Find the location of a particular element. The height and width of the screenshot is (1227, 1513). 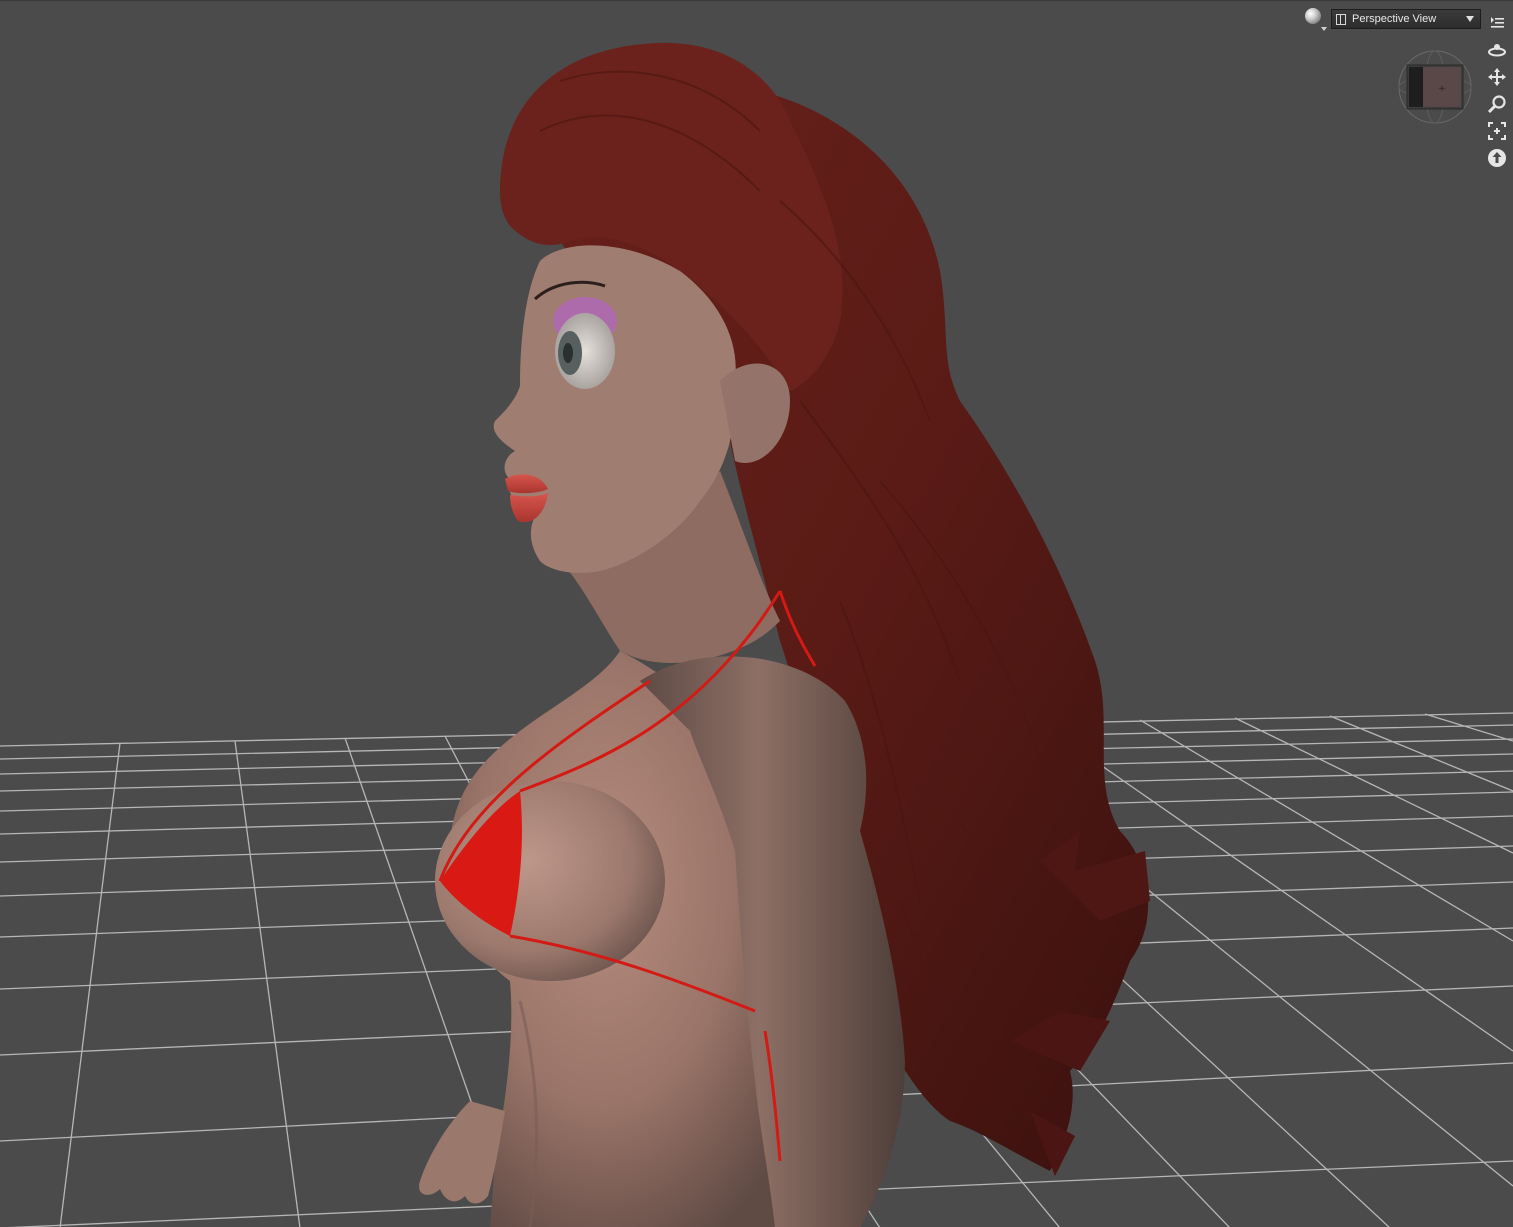

reset-view-icon is located at coordinates (1497, 157).